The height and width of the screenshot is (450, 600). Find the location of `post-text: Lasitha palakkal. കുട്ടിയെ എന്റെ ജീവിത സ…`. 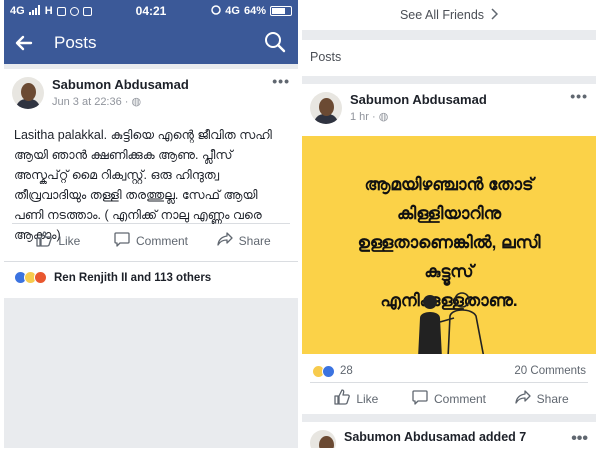

post-text: Lasitha palakkal. കുട്ടിയെ എന്റെ ജീവിത സ… is located at coordinates (143, 185).